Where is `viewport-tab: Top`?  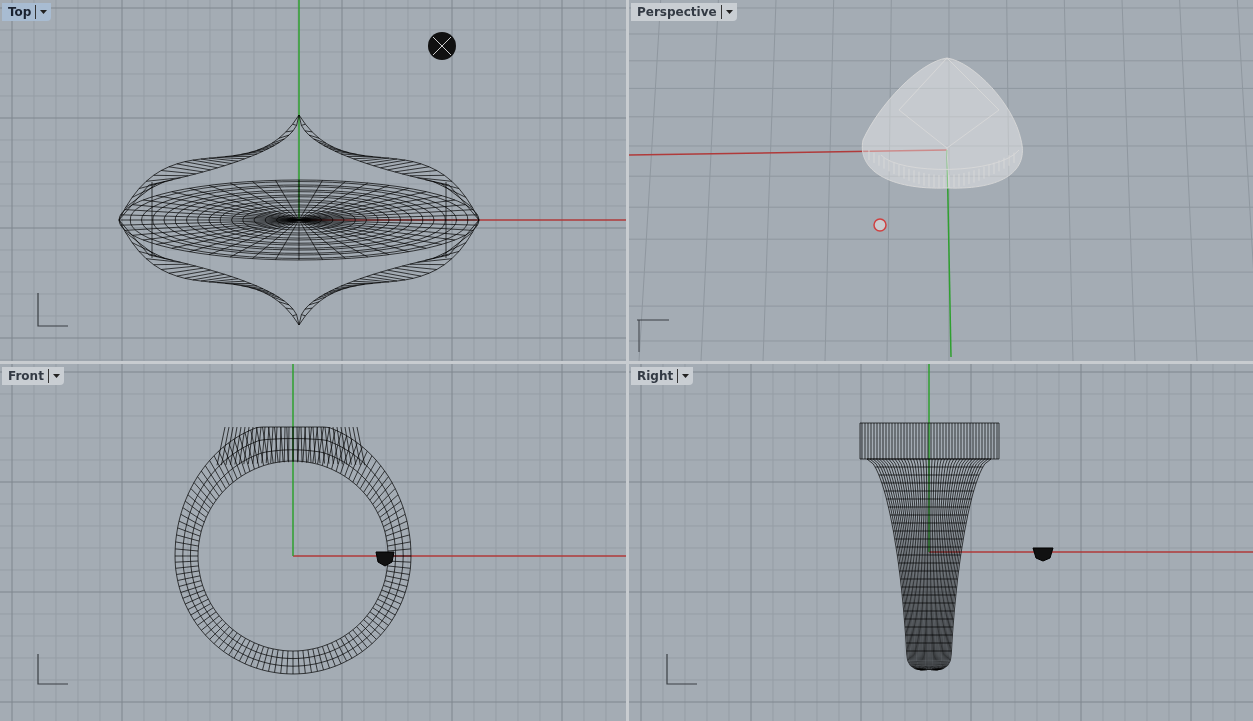
viewport-tab: Top is located at coordinates (27, 12).